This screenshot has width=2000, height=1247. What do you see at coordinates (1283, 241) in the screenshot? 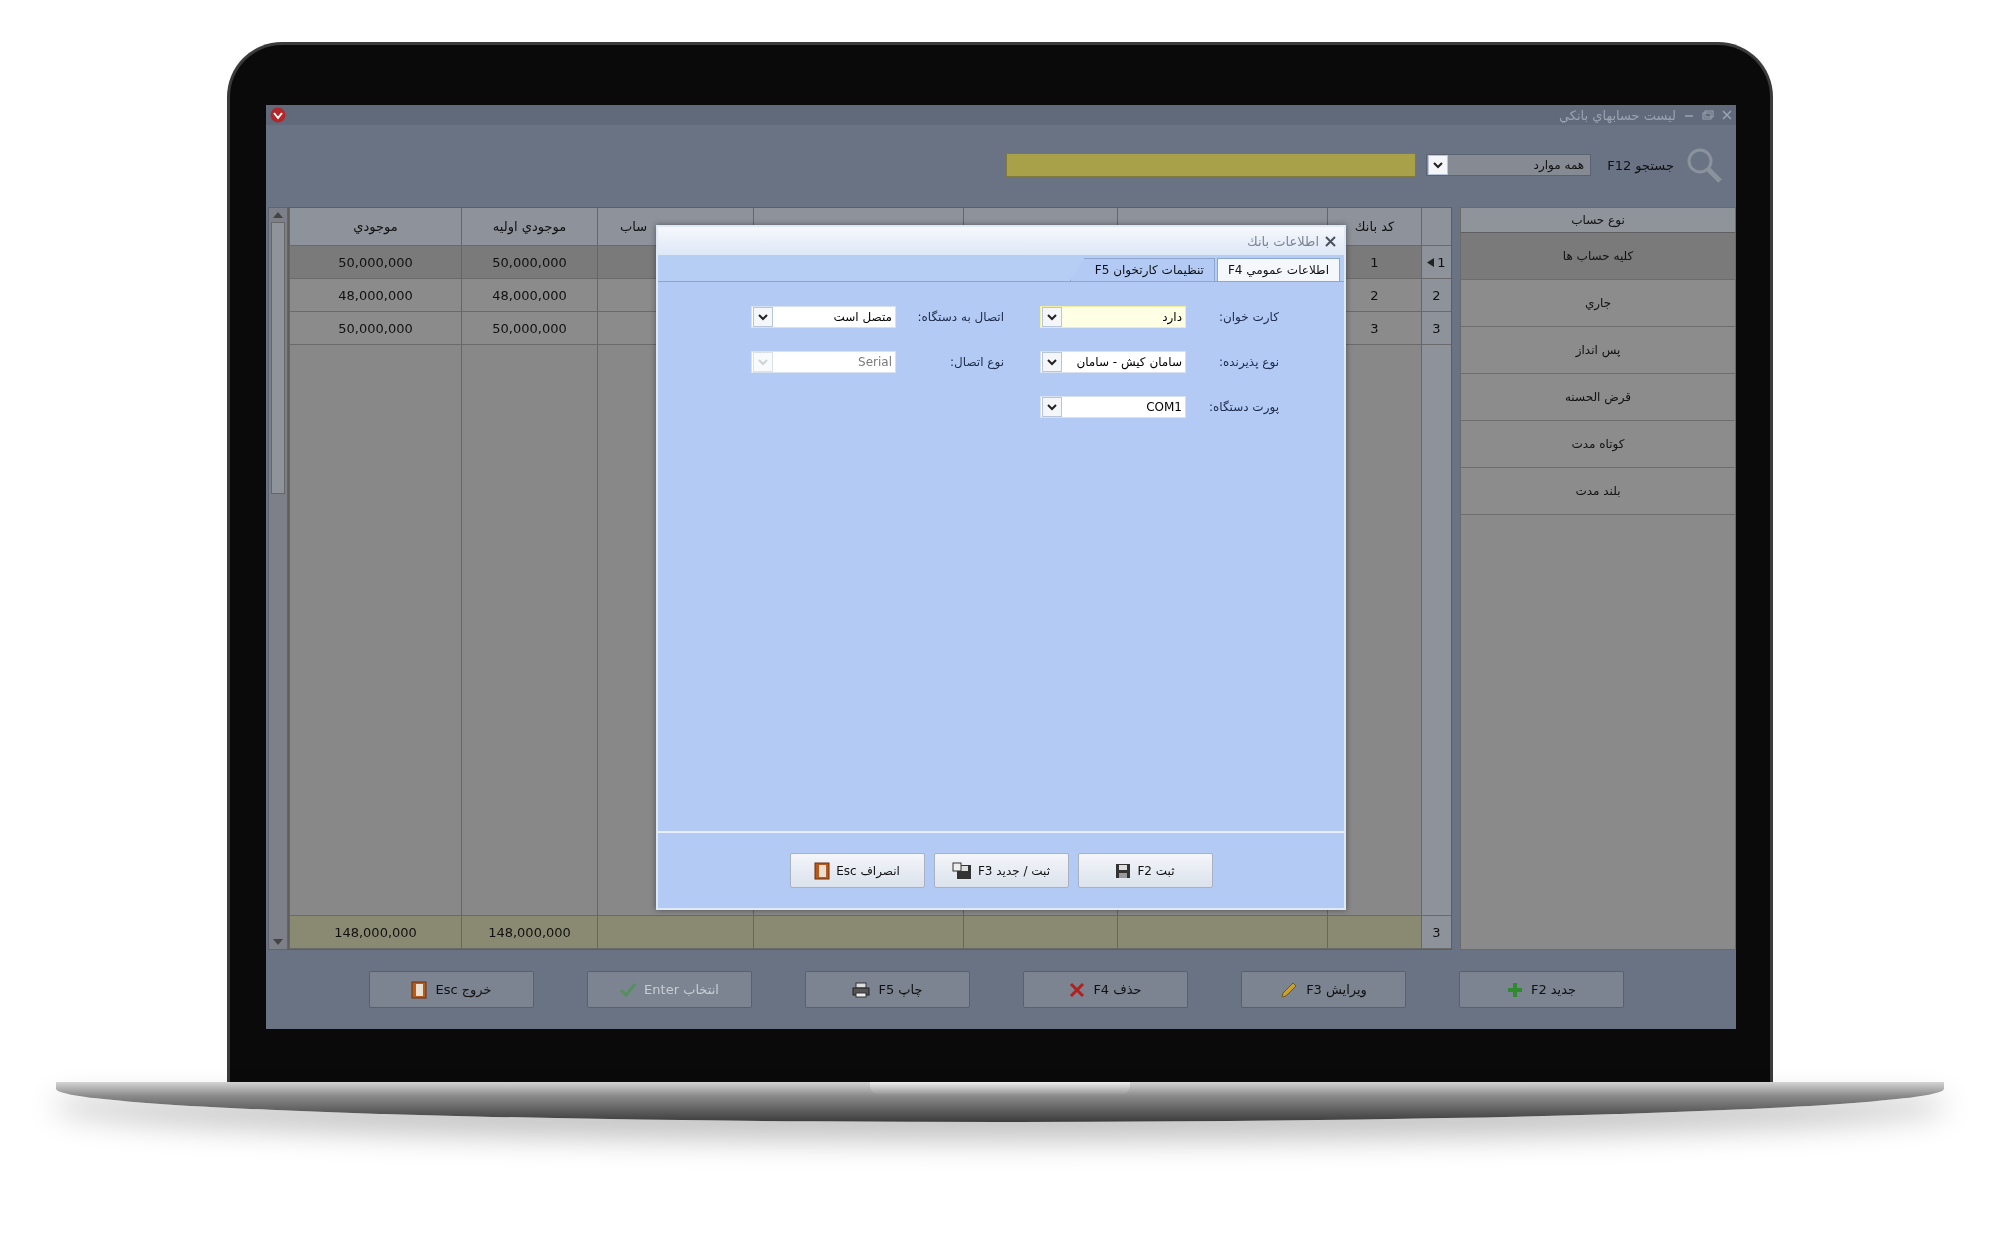
I see `dialog-title: اطلاعات بانك` at bounding box center [1283, 241].